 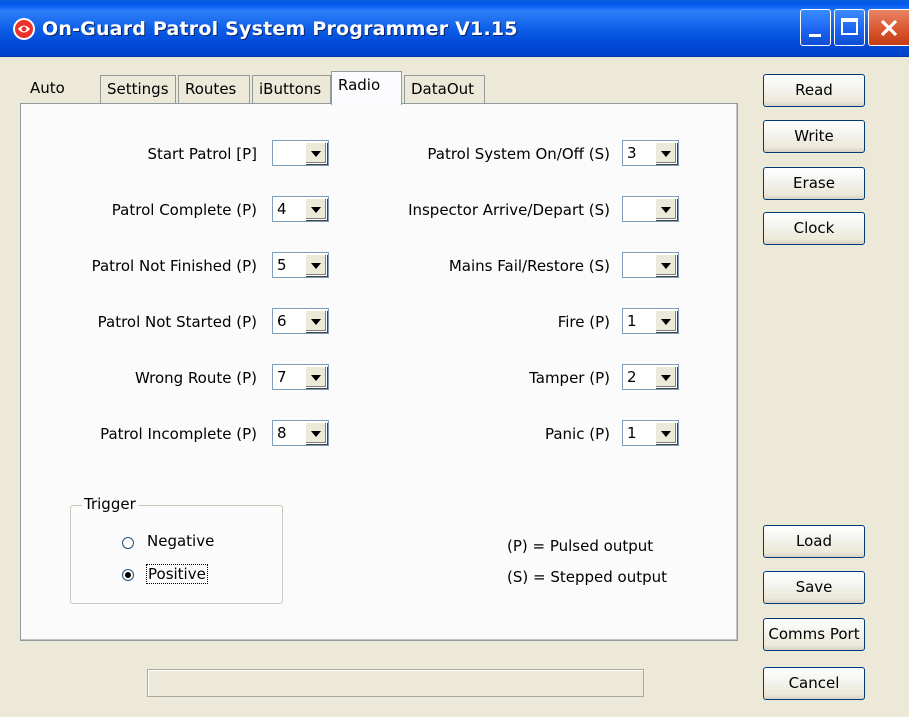 What do you see at coordinates (282, 433) in the screenshot?
I see `select-value: 8` at bounding box center [282, 433].